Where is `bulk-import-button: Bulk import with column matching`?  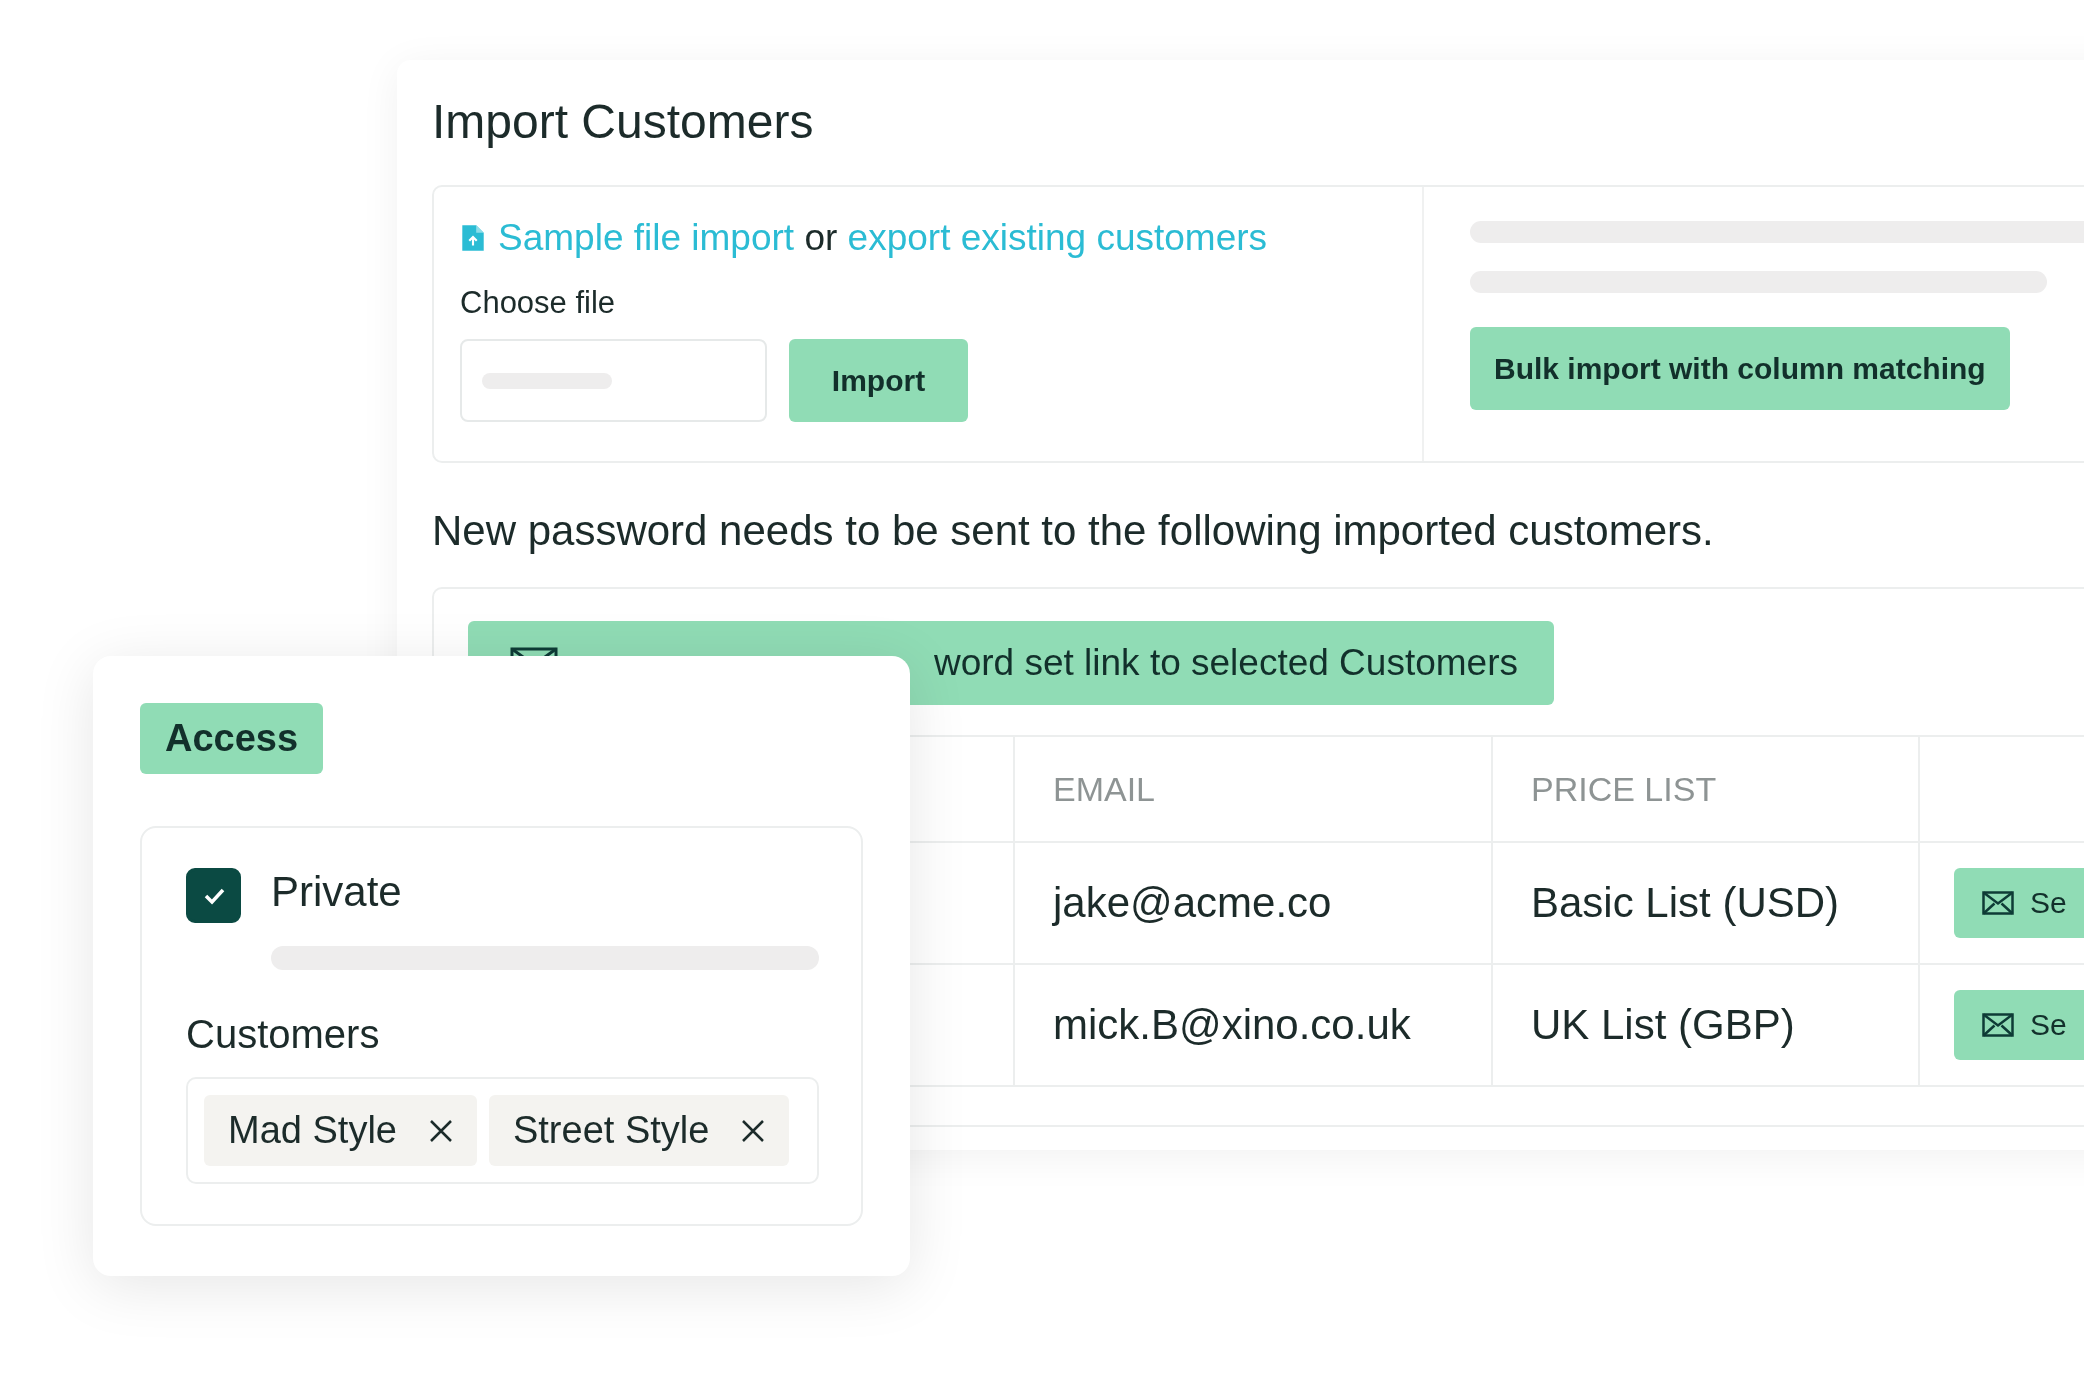 bulk-import-button: Bulk import with column matching is located at coordinates (1740, 368).